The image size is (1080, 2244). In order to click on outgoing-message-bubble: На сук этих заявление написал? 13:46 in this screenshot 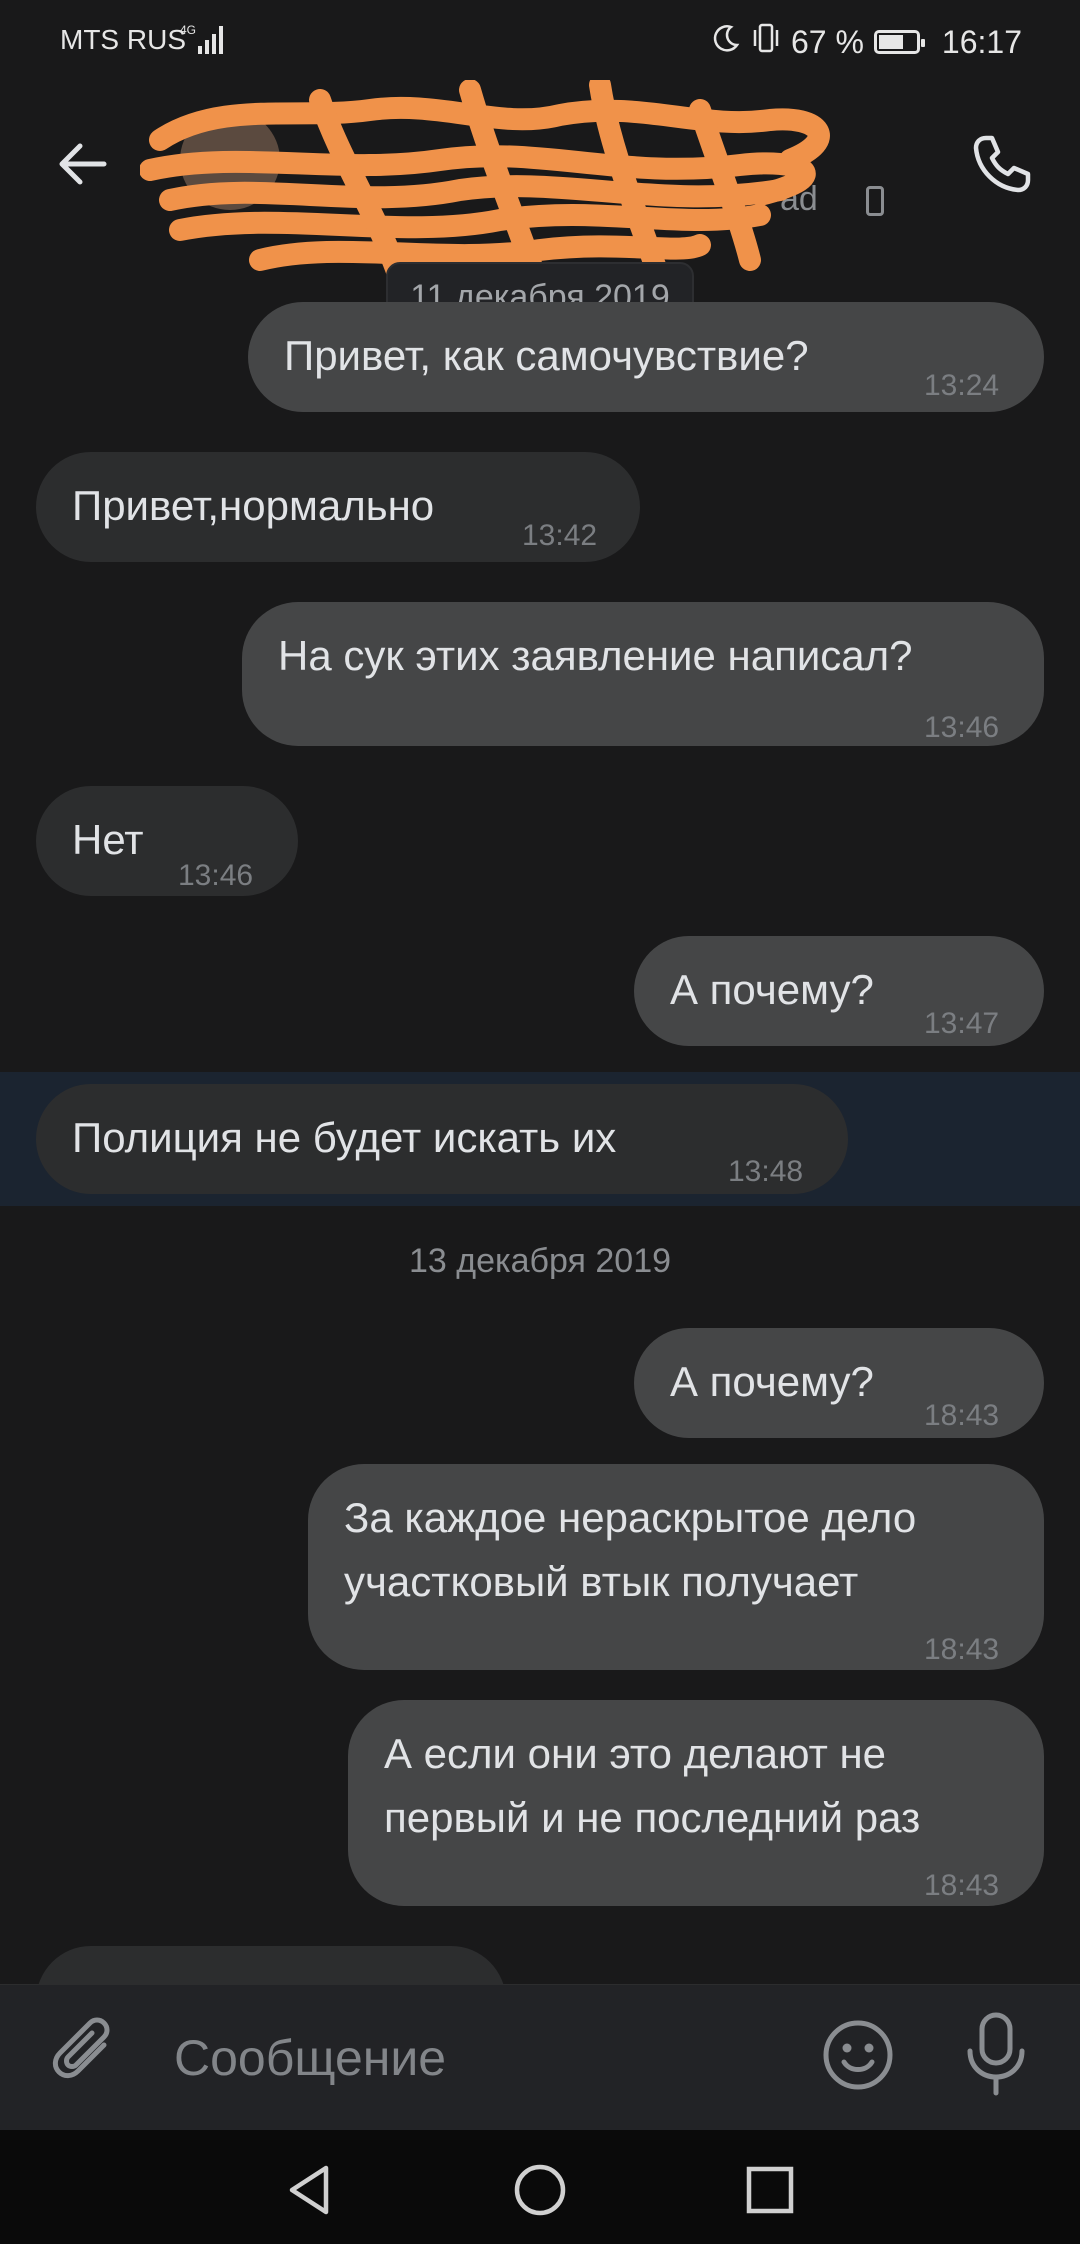, I will do `click(643, 674)`.